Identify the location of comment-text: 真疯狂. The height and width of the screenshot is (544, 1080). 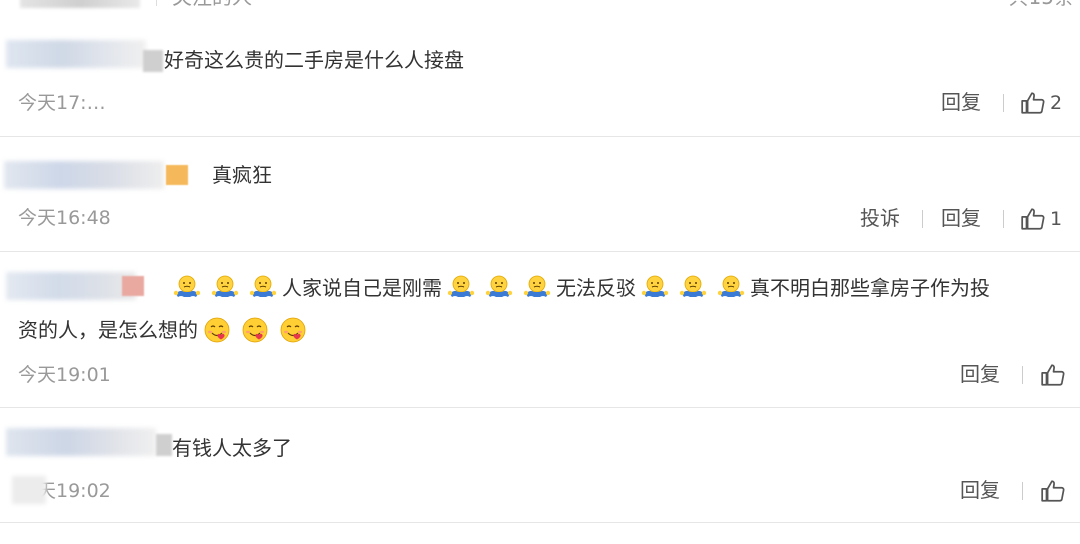
(242, 175).